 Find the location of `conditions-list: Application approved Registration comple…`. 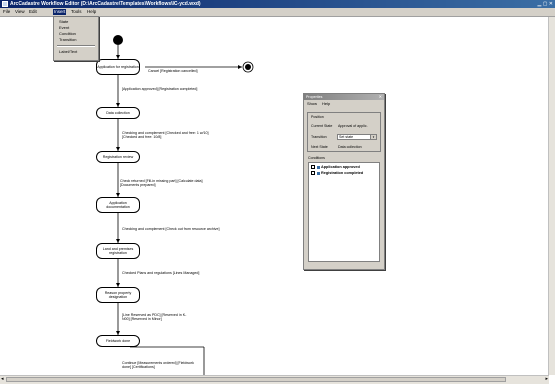

conditions-list: Application approved Registration comple… is located at coordinates (344, 212).